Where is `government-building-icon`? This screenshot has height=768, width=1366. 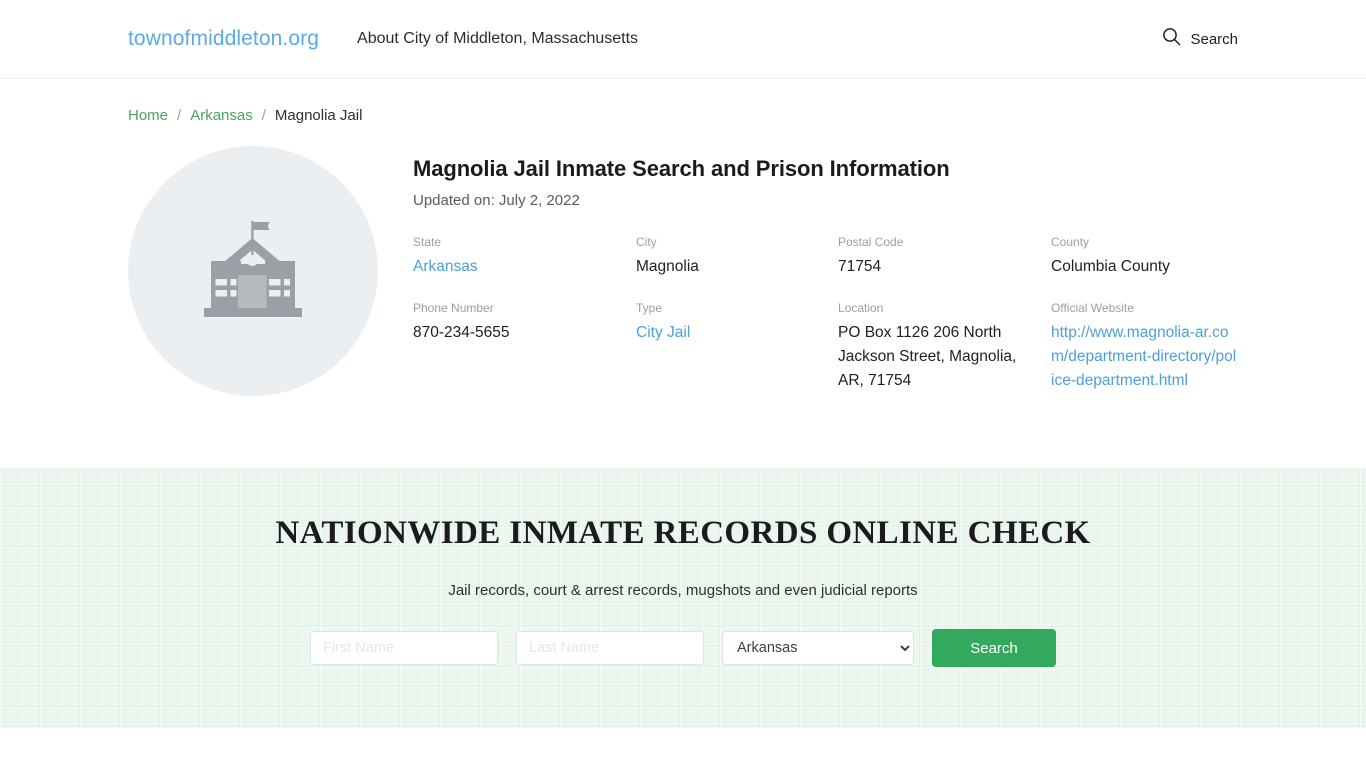 government-building-icon is located at coordinates (253, 271).